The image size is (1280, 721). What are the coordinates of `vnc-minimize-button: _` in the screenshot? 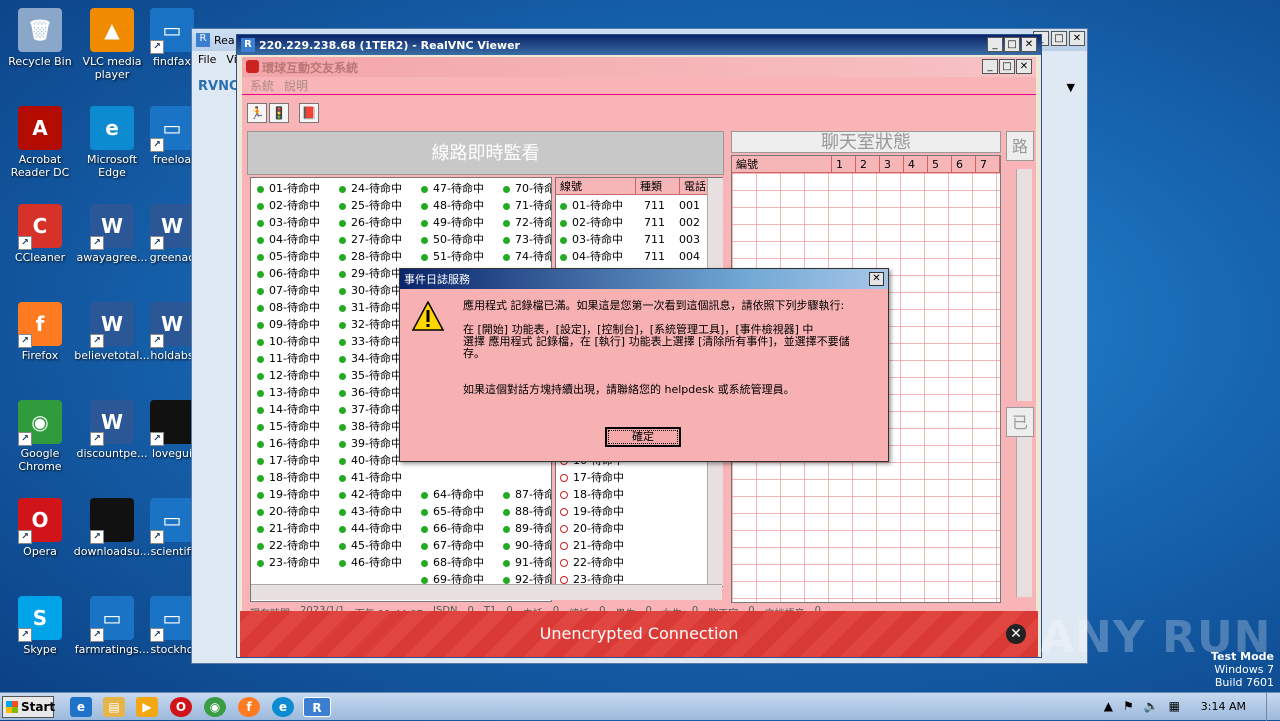 It's located at (995, 44).